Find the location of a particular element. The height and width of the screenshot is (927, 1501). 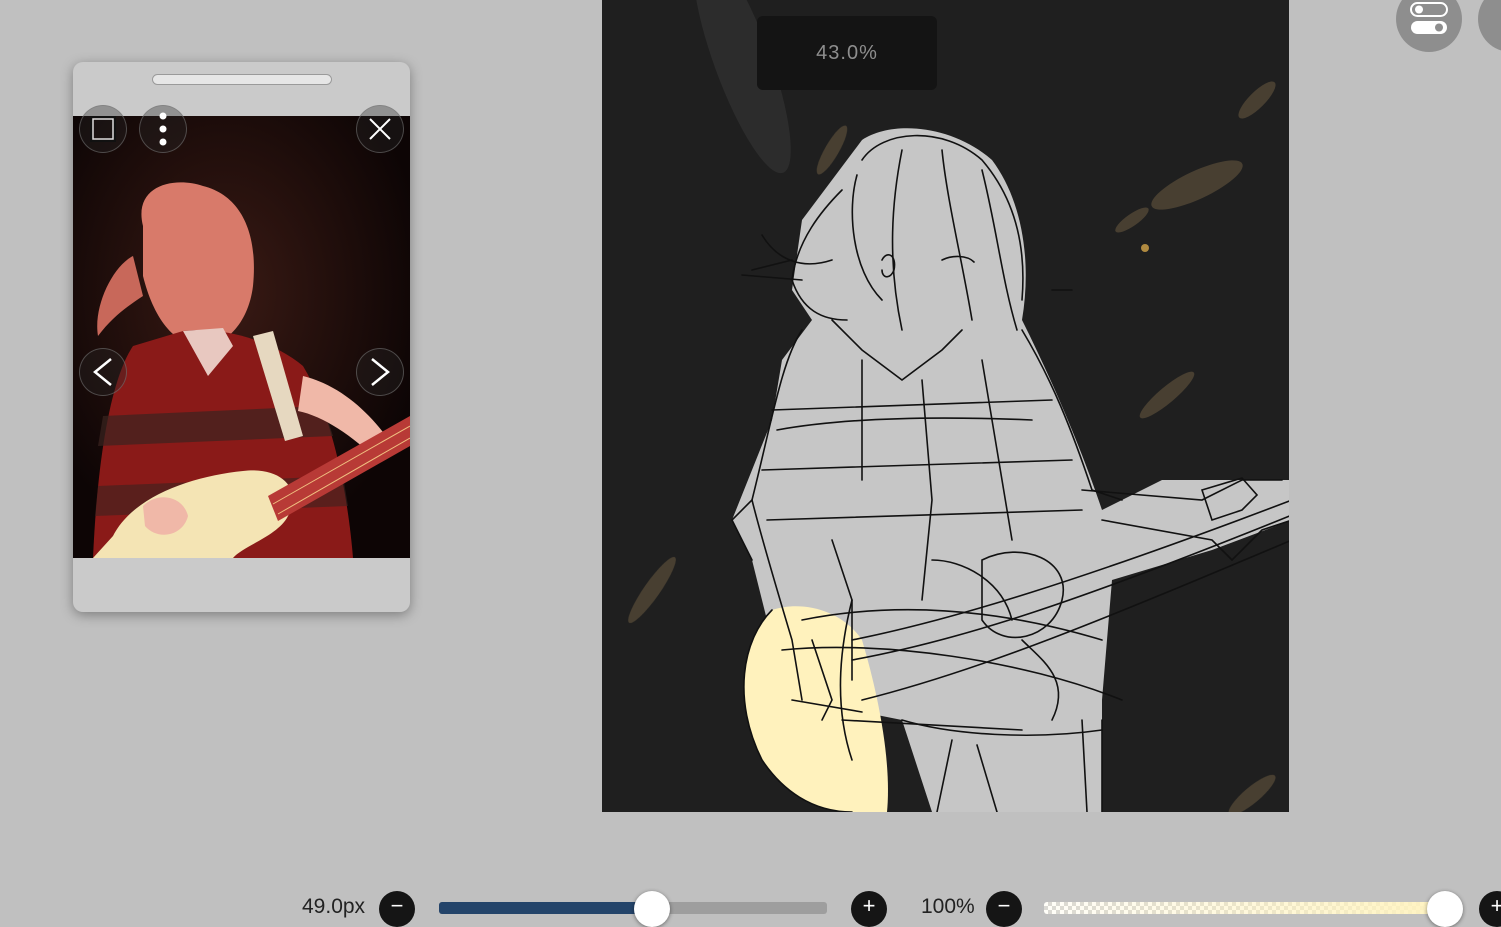

more-options-button is located at coordinates (163, 129).